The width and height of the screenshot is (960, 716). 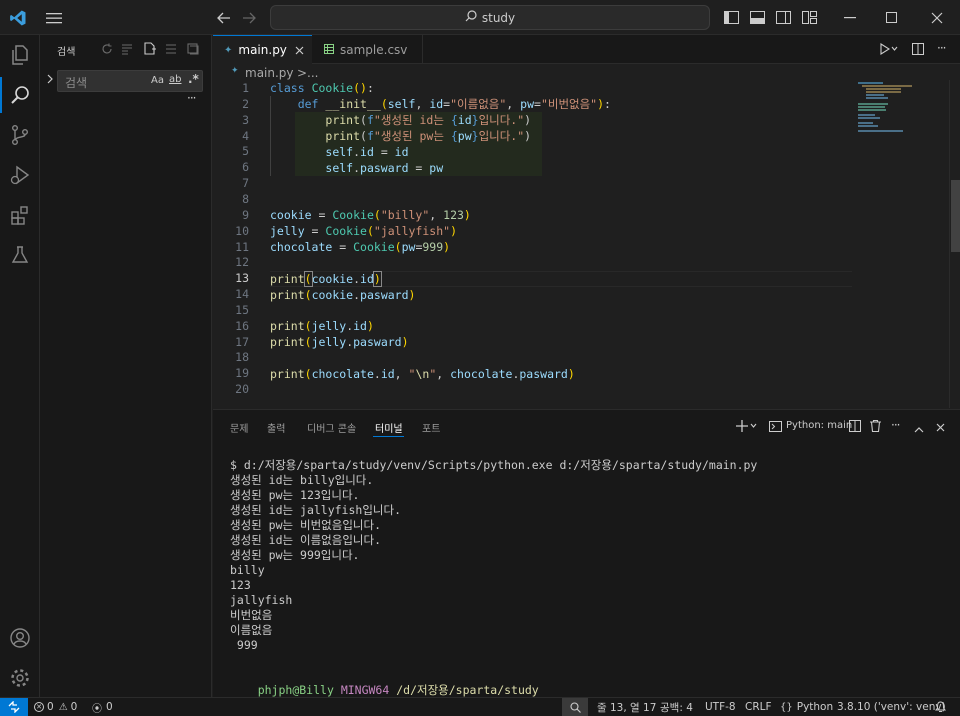 What do you see at coordinates (242, 341) in the screenshot?
I see `line-number: 17` at bounding box center [242, 341].